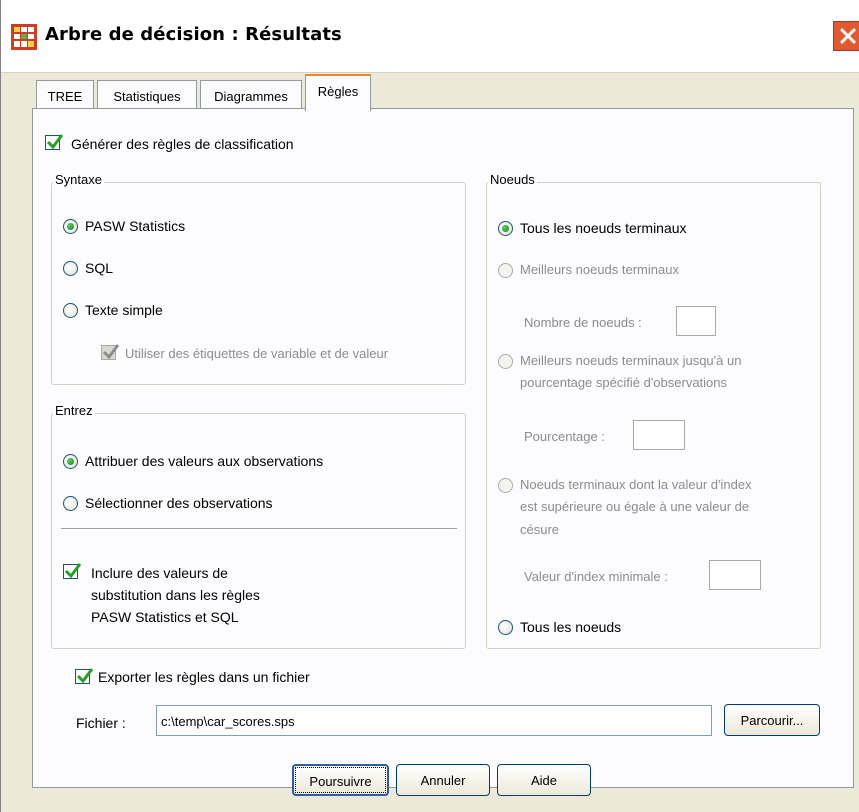  Describe the element at coordinates (204, 677) in the screenshot. I see `export-rules-label: Exporter les règles dans un fichier` at that location.